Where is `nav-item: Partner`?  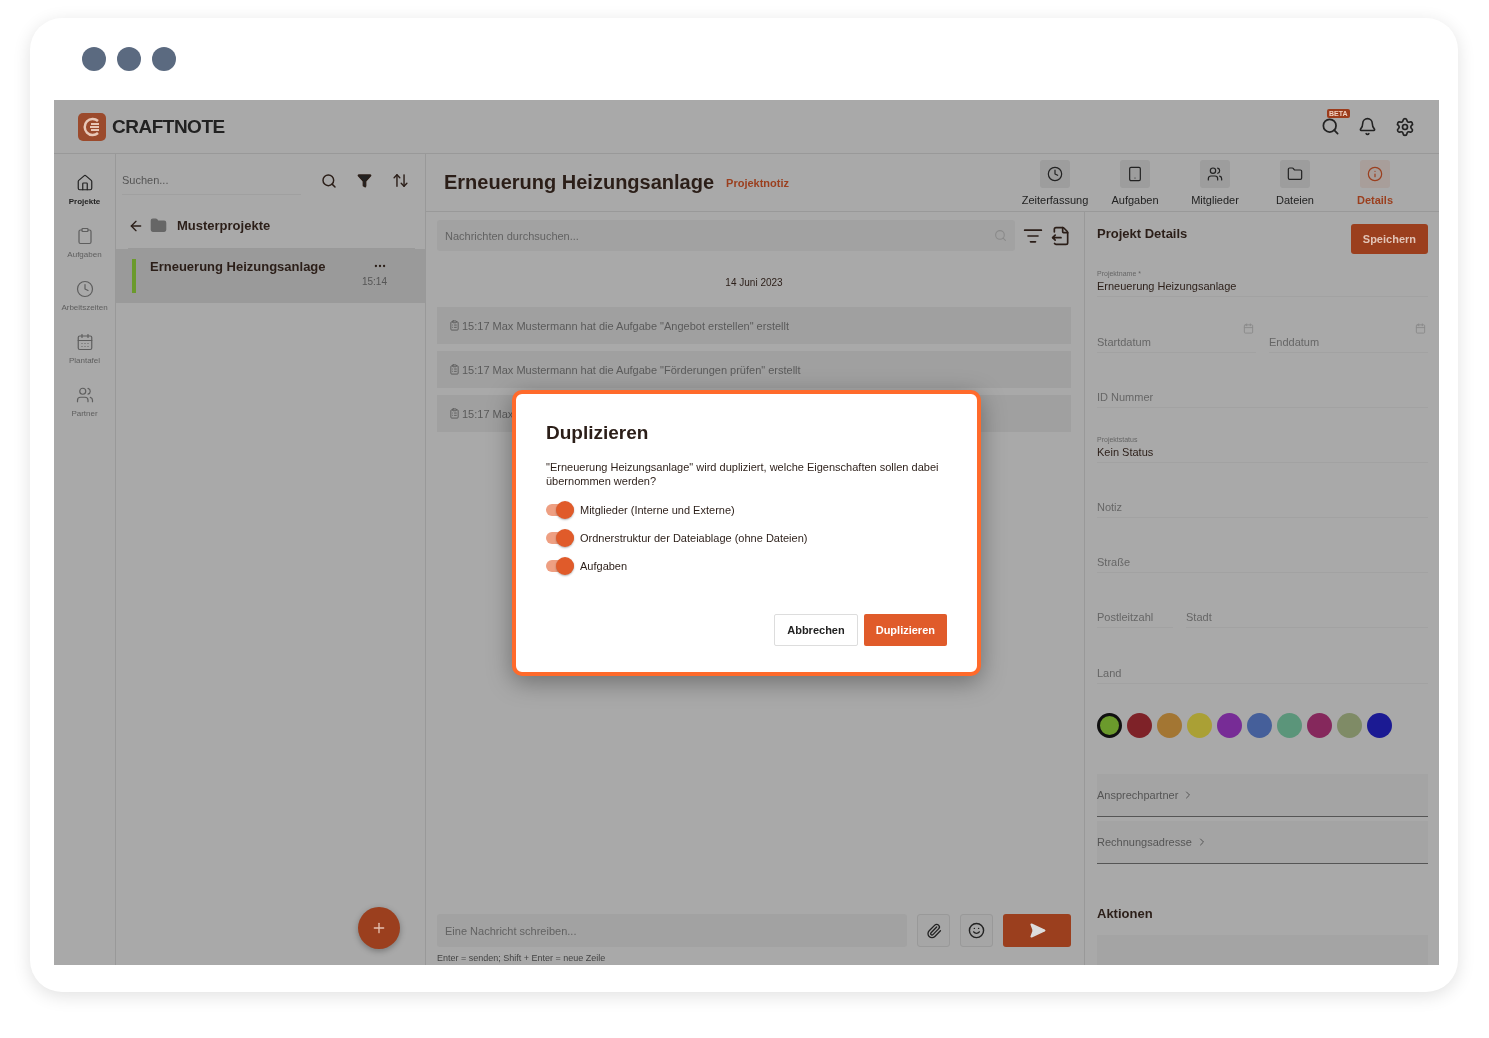
nav-item: Partner is located at coordinates (84, 402).